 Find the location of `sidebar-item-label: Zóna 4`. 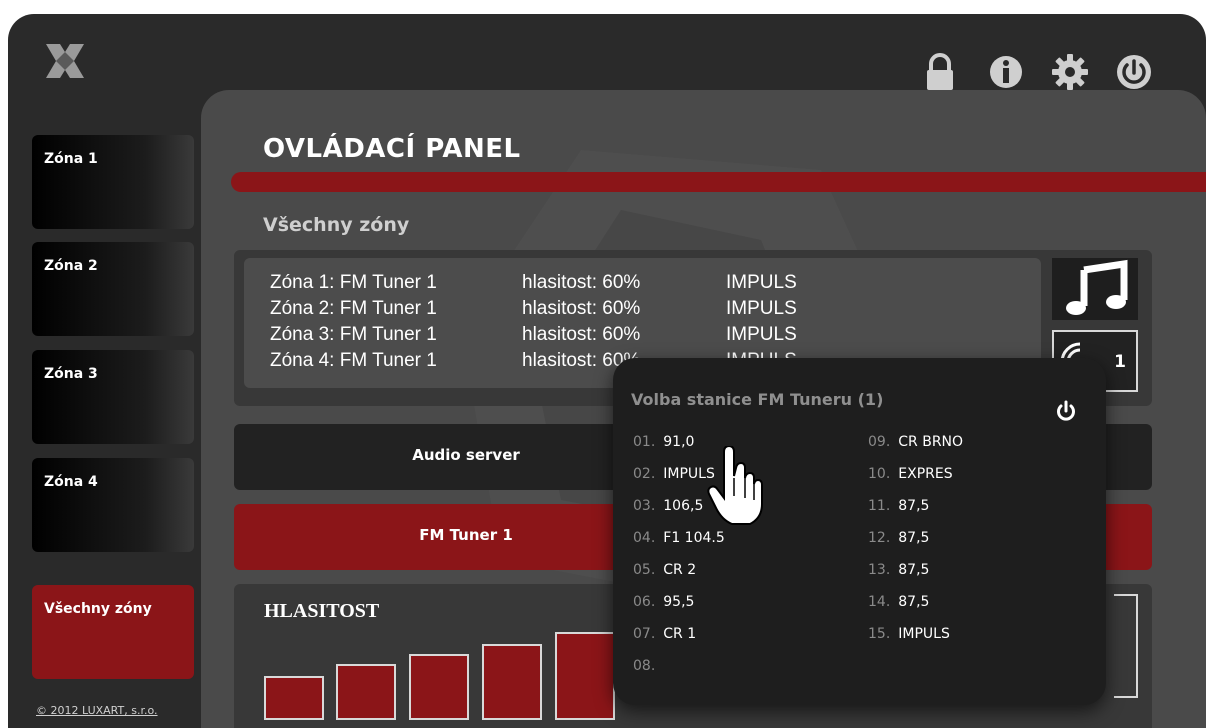

sidebar-item-label: Zóna 4 is located at coordinates (71, 482).